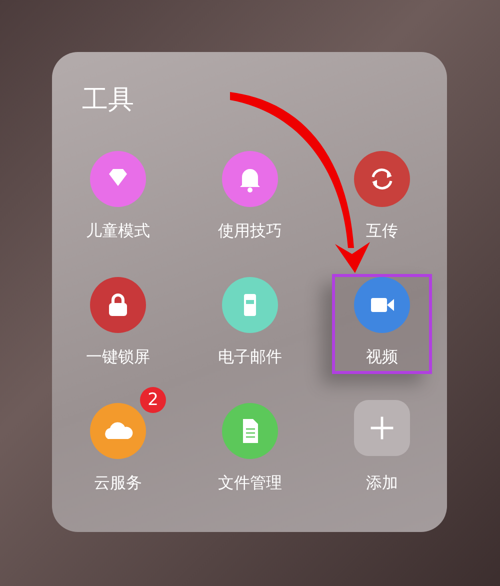  I want to click on app-shortcut: 添加, so click(382, 450).